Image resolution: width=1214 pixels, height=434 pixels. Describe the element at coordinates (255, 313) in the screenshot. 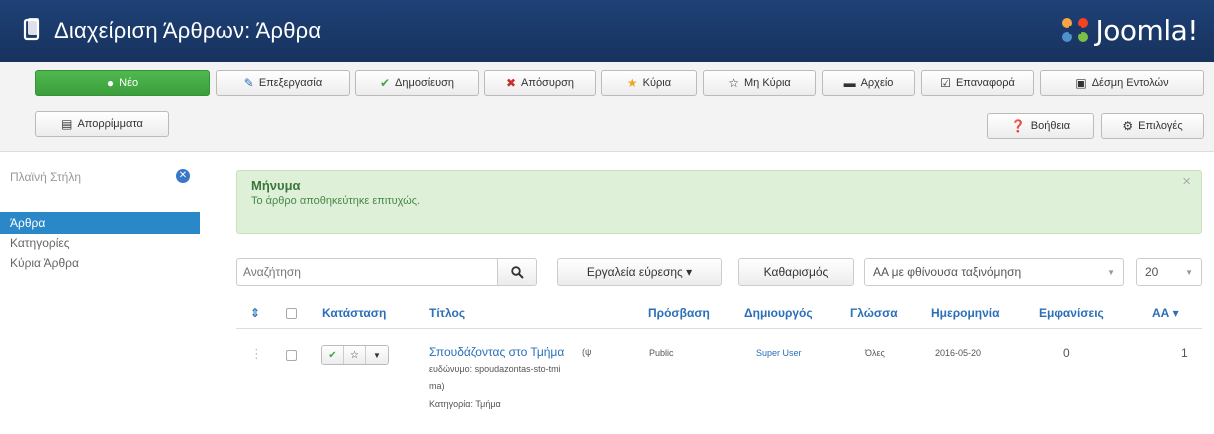

I see `sort-column-header: ⇕` at that location.